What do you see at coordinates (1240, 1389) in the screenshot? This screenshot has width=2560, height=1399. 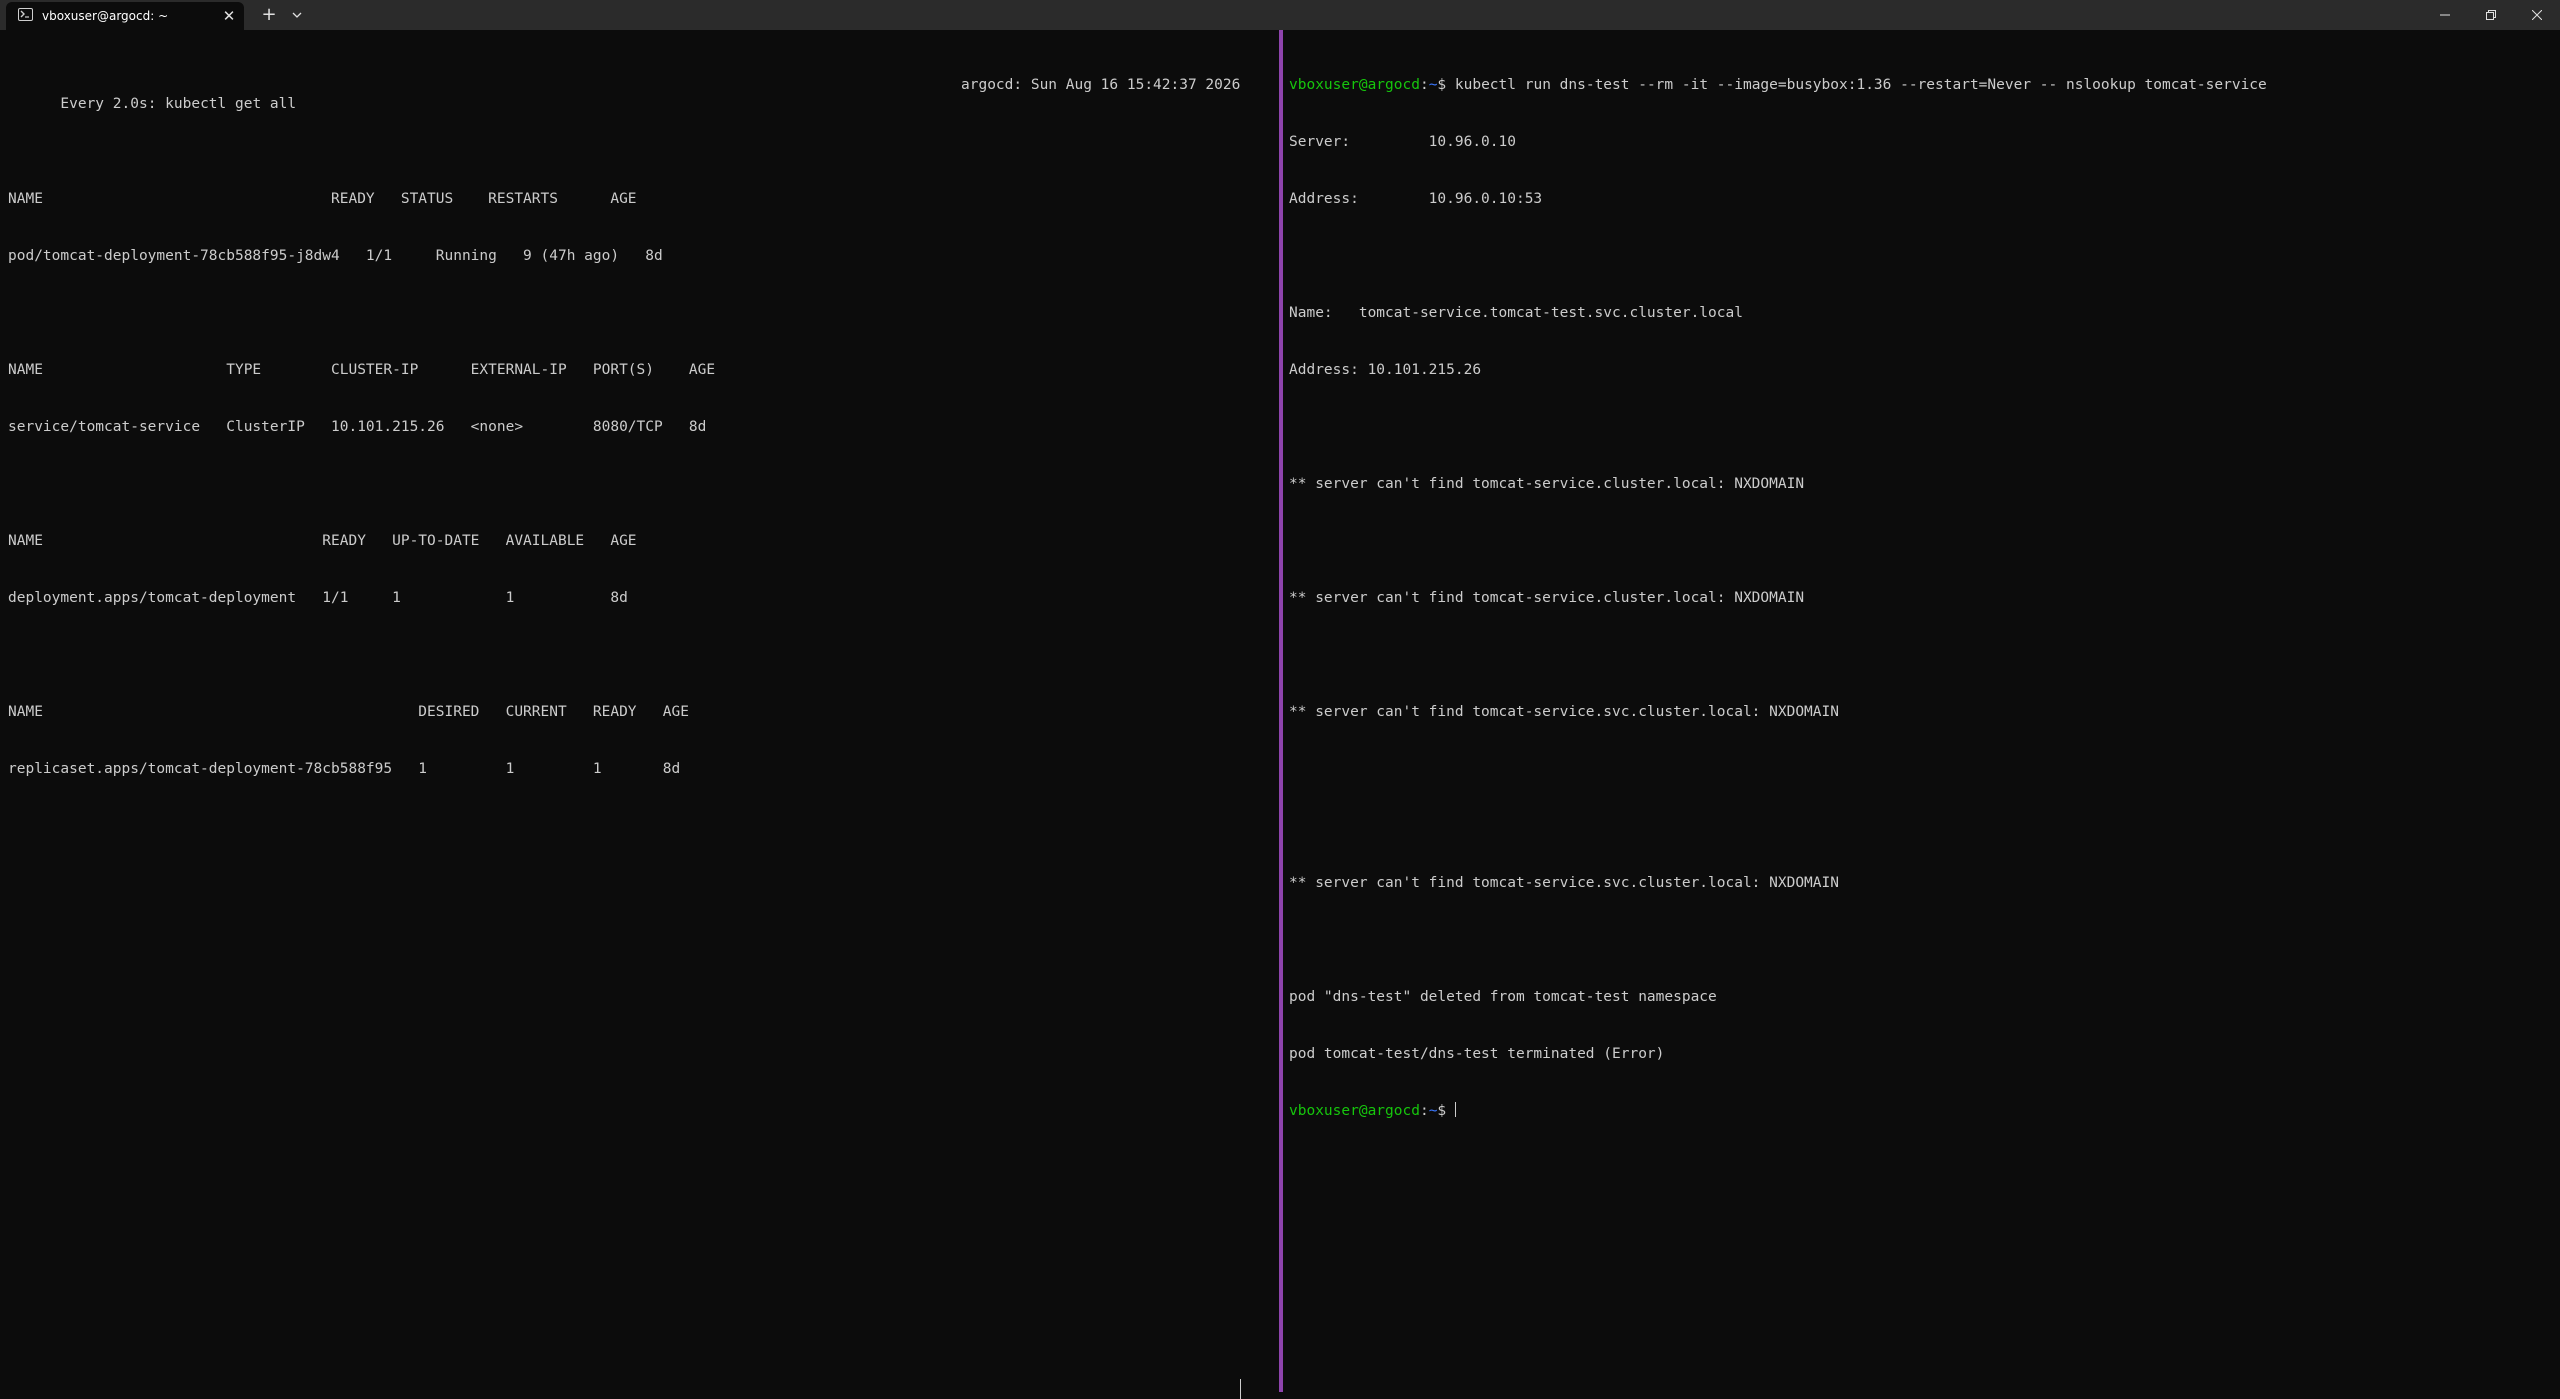 I see `mouse-ibeam-cursor` at bounding box center [1240, 1389].